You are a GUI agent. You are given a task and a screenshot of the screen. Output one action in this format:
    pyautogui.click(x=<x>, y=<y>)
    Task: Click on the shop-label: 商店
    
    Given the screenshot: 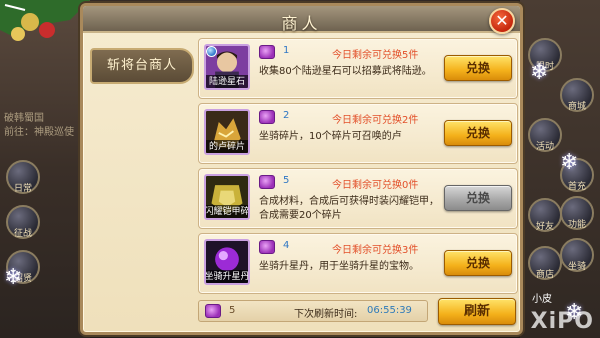 What is the action you would take?
    pyautogui.click(x=544, y=275)
    